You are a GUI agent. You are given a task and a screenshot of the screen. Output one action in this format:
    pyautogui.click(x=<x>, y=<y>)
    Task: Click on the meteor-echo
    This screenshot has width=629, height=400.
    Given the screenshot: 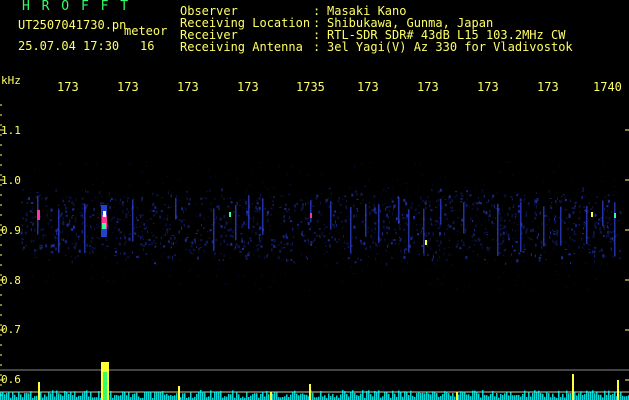 What is the action you would take?
    pyautogui.click(x=72, y=221)
    